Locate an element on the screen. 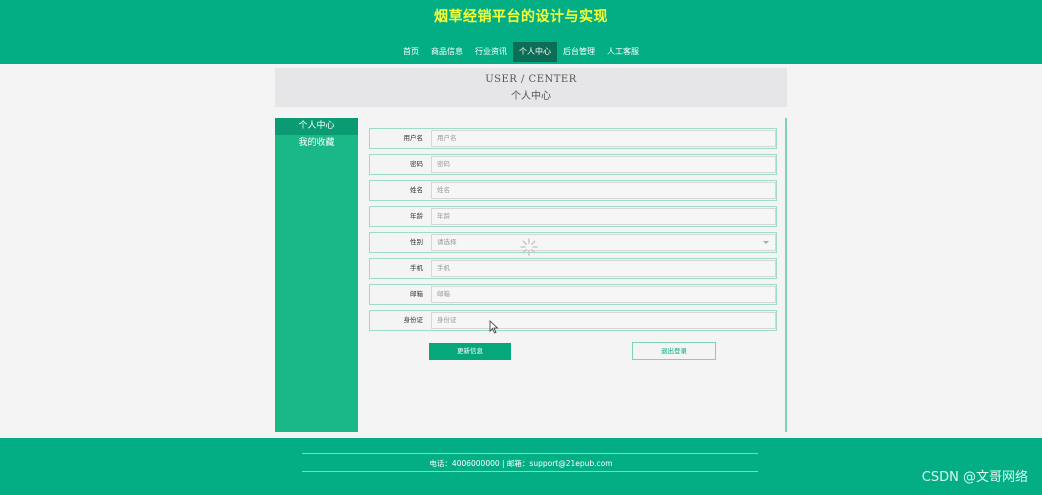  site-title: 烟草经销平台的设计与实现 is located at coordinates (521, 17).